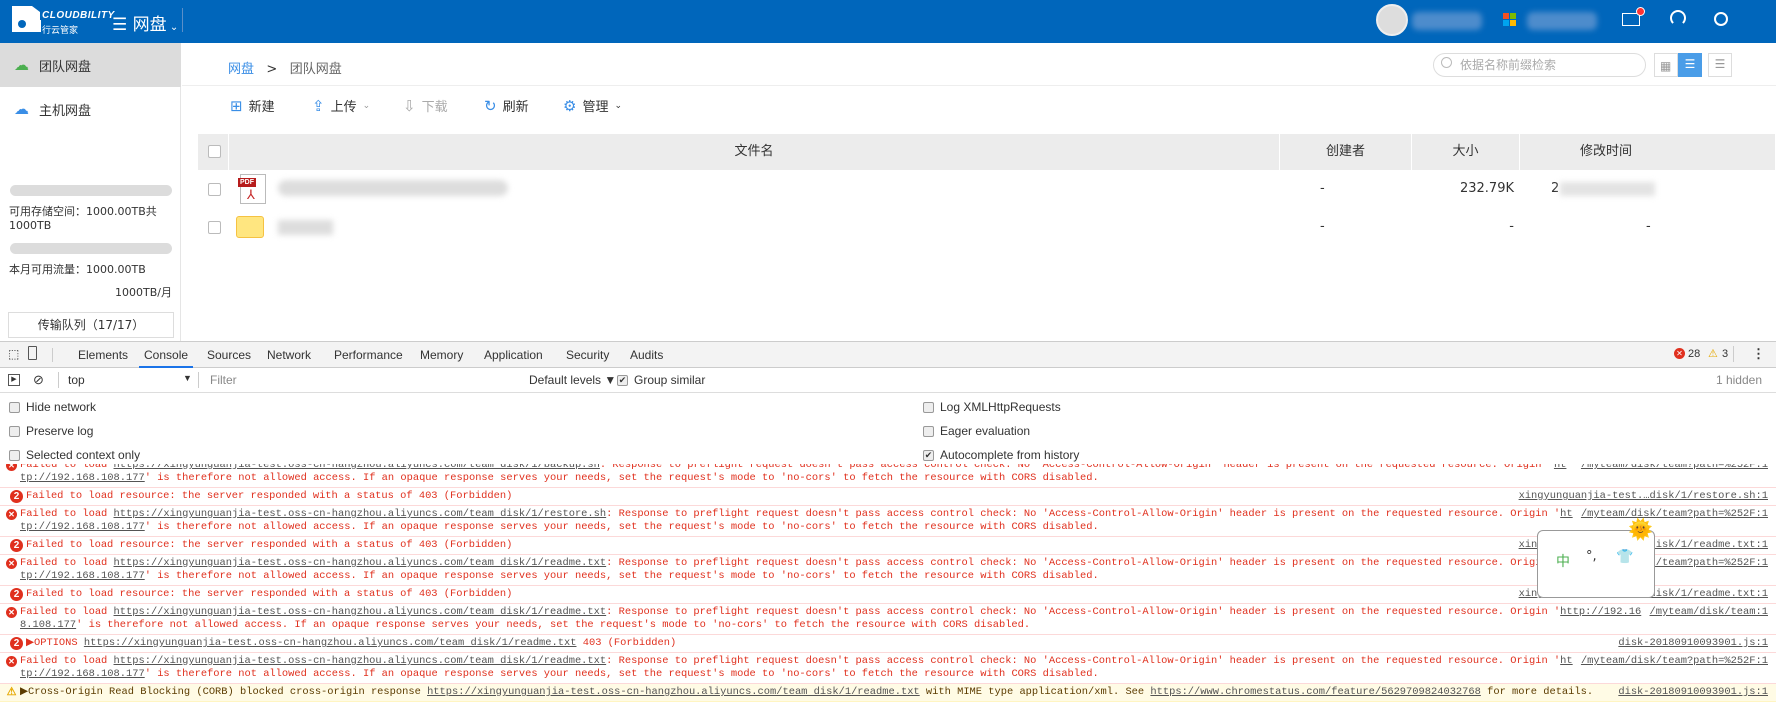 The width and height of the screenshot is (1776, 704). I want to click on module-switcher: ☰ 网盘 ⌄, so click(145, 22).